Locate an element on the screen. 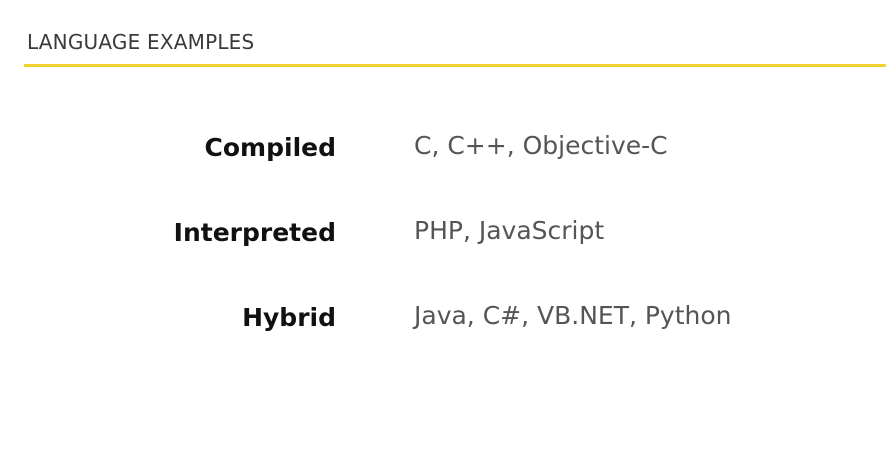 The image size is (893, 453). list-item-hybrid: Hybrid Java, C#, VB.NET, Python is located at coordinates (446, 318).